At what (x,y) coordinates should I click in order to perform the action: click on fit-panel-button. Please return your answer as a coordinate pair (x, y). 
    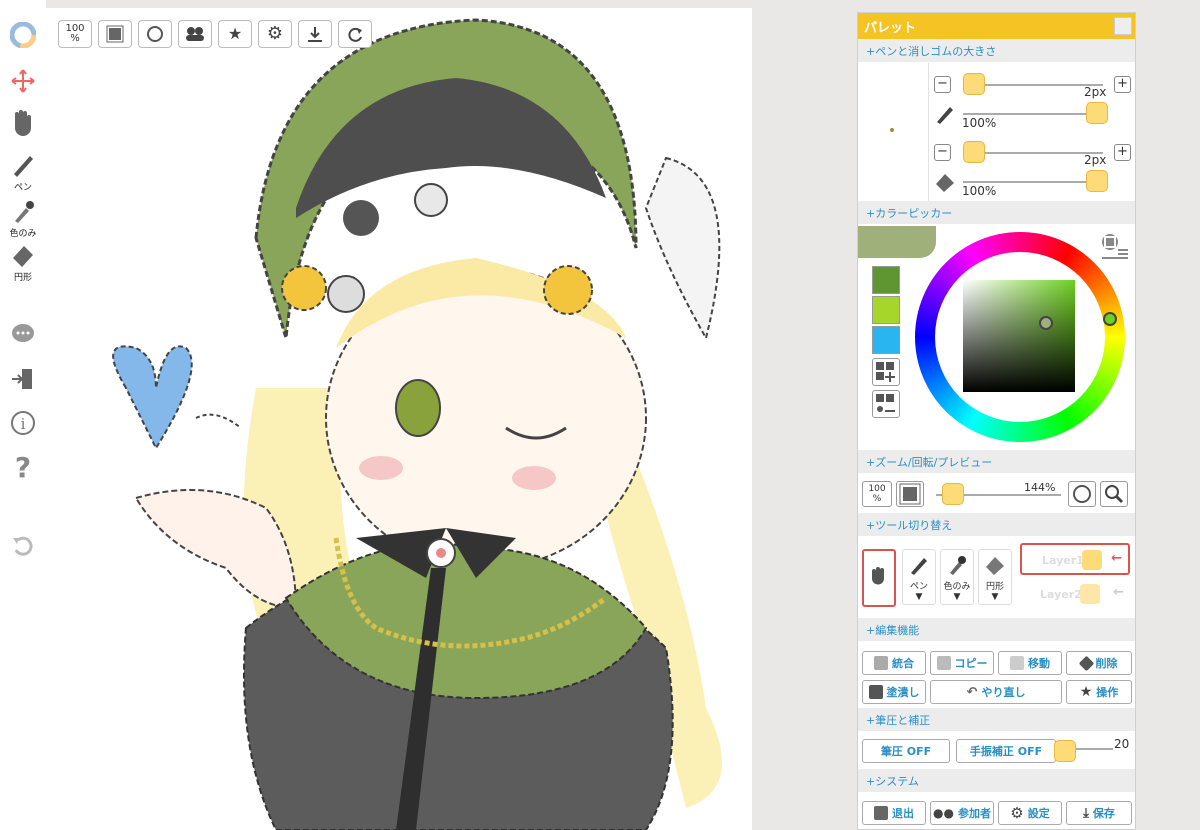
    Looking at the image, I should click on (910, 494).